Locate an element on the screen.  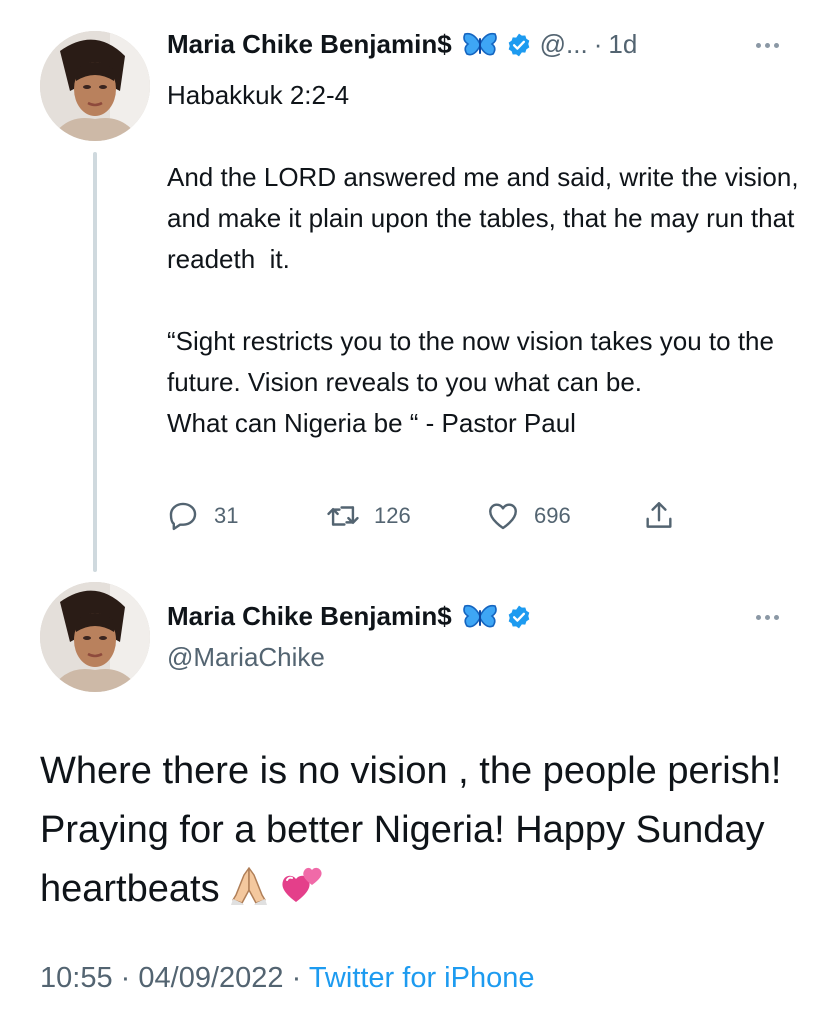
like-button: 696 is located at coordinates (528, 516).